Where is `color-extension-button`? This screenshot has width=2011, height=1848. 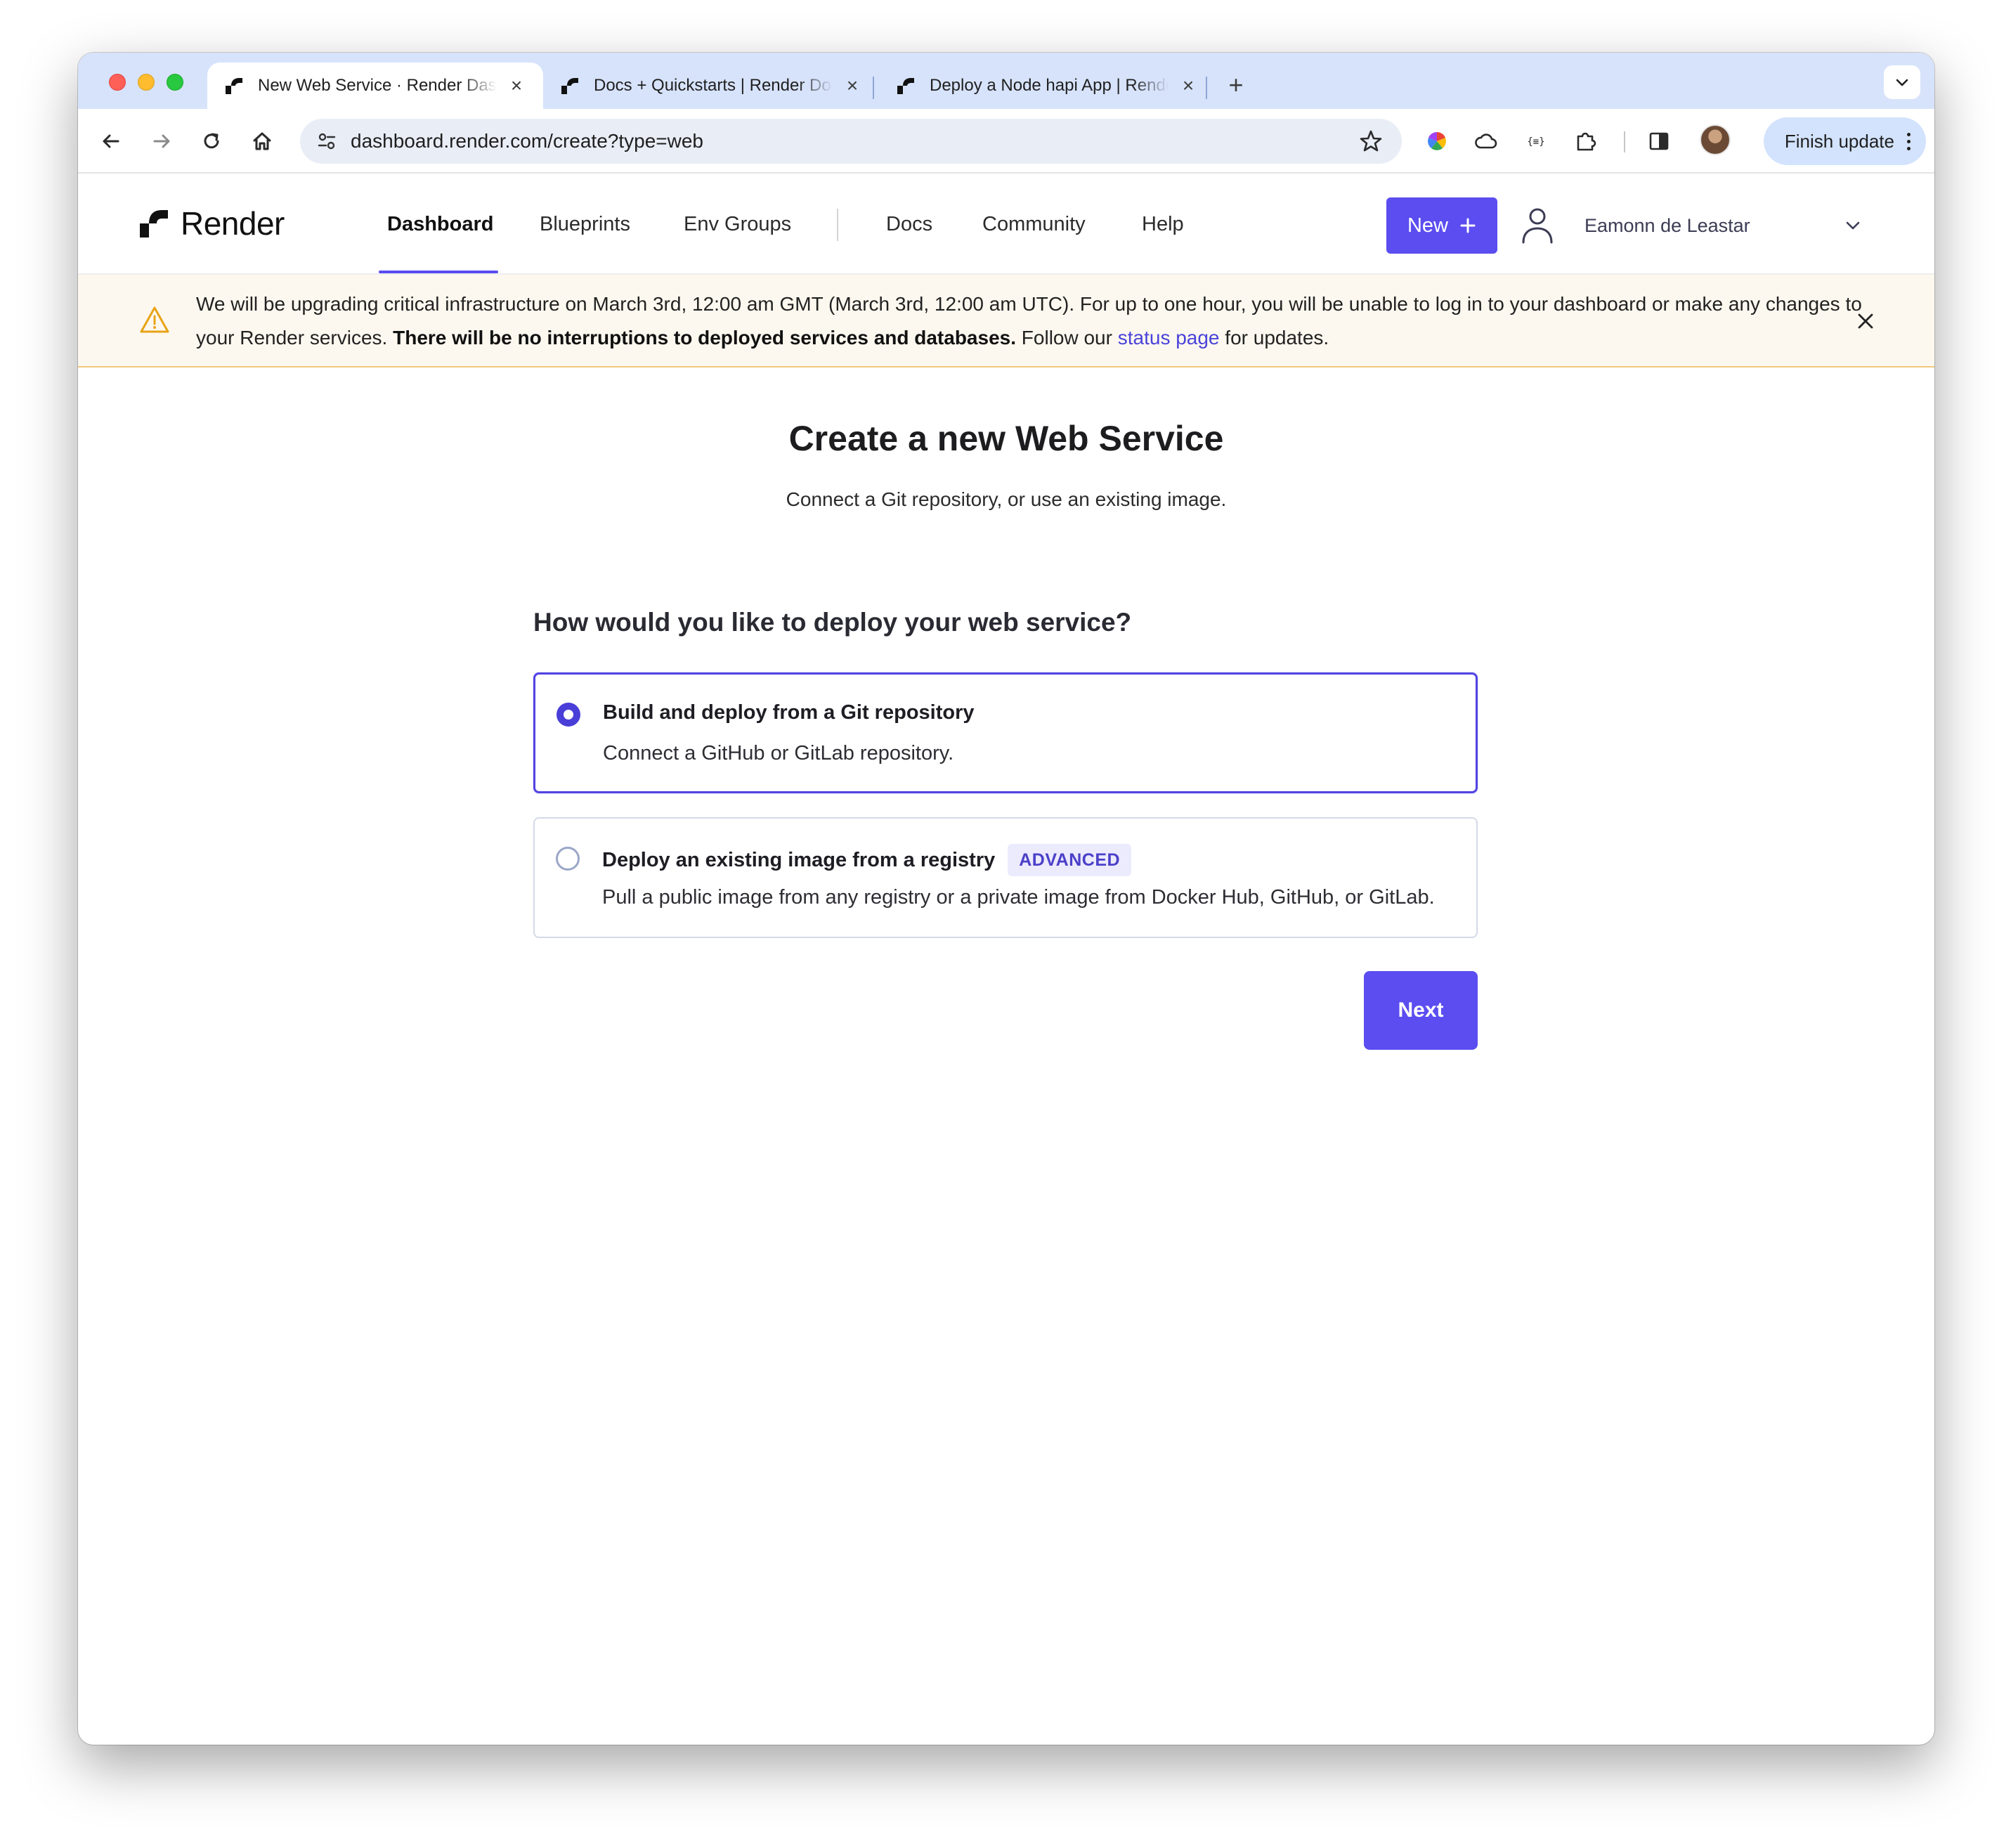
color-extension-button is located at coordinates (1437, 141).